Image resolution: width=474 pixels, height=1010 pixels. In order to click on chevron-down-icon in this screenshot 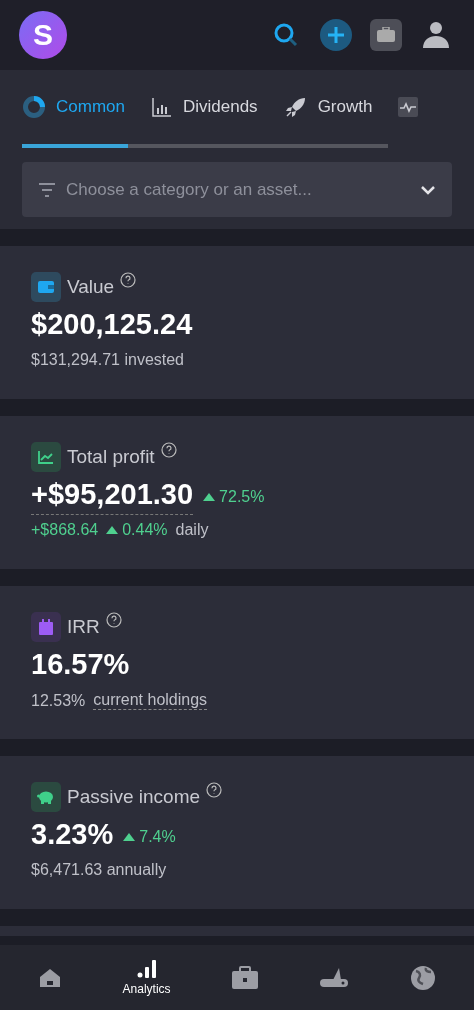, I will do `click(428, 189)`.